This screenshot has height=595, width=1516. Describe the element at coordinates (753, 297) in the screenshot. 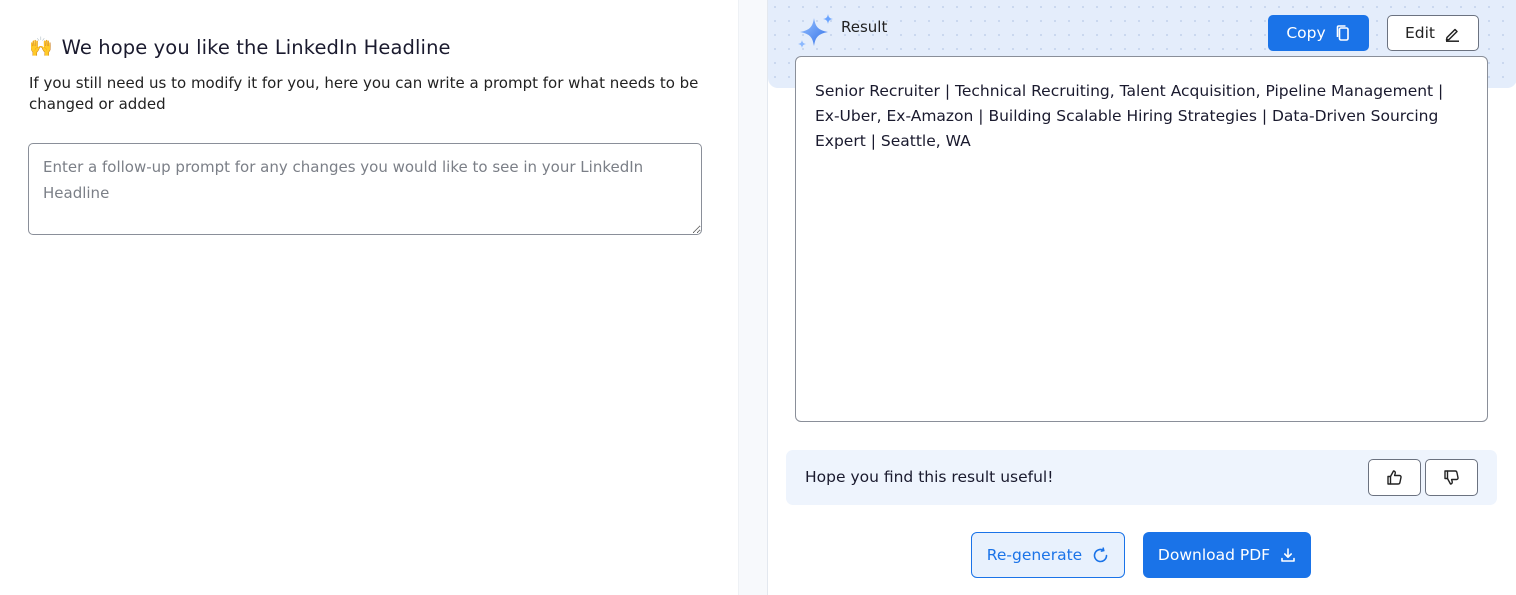

I see `panel-divider` at that location.